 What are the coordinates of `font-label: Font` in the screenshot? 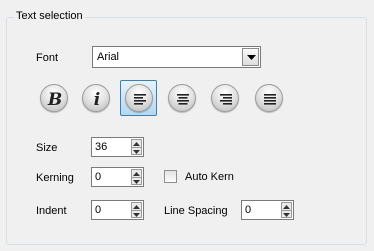 It's located at (47, 58).